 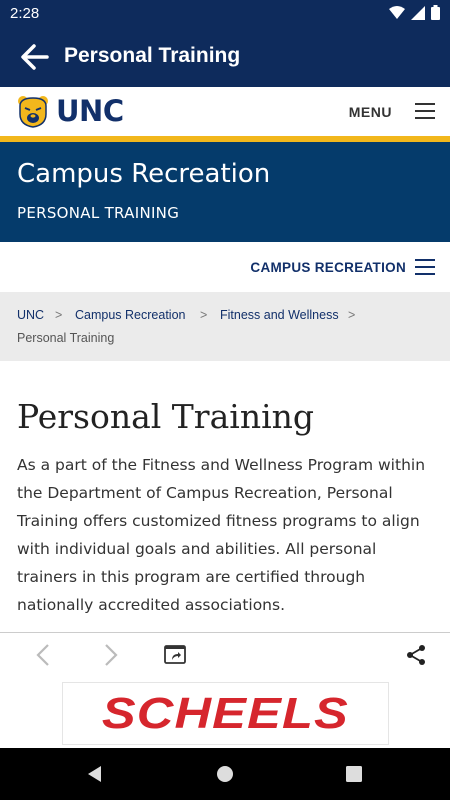 What do you see at coordinates (354, 774) in the screenshot?
I see `system-recents-icon` at bounding box center [354, 774].